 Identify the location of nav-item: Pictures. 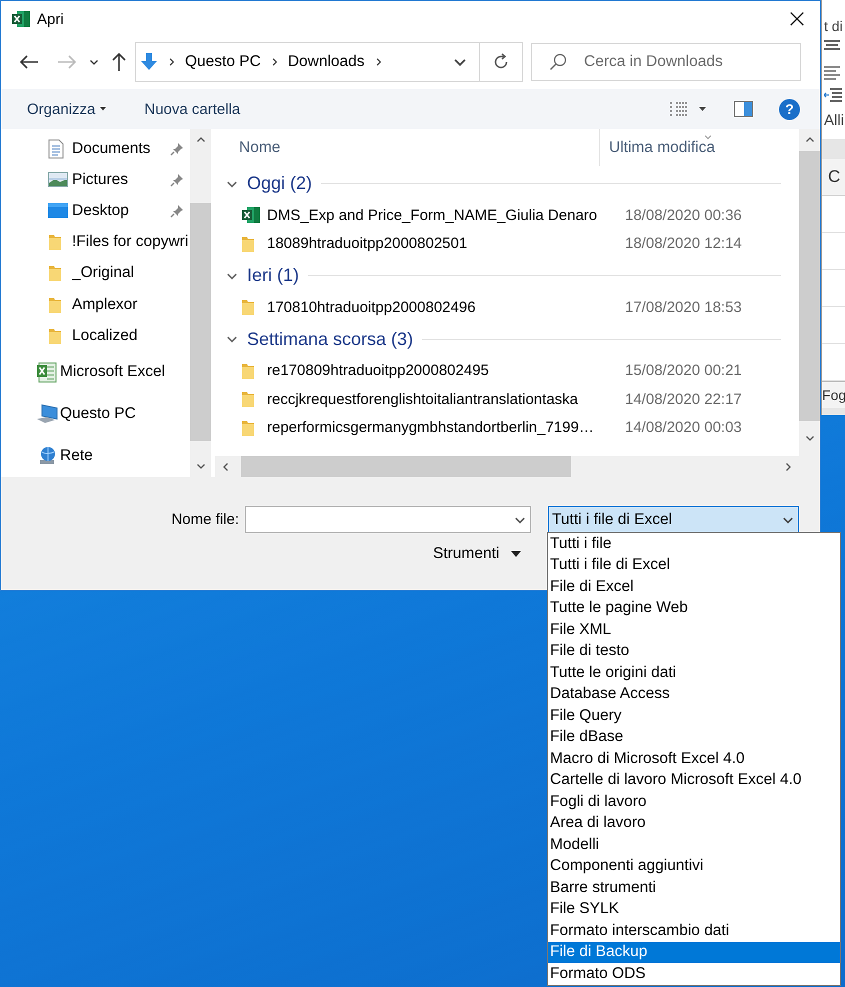
(95, 180).